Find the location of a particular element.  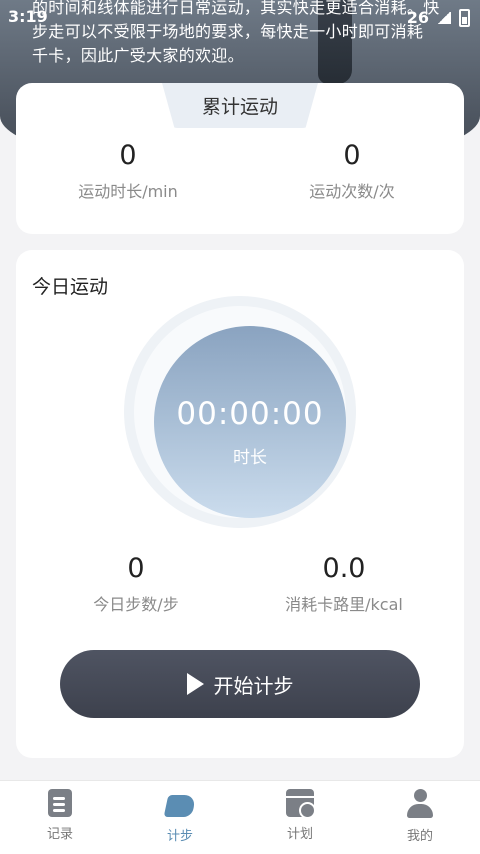

status-bar: 3:19 26 is located at coordinates (240, 16).